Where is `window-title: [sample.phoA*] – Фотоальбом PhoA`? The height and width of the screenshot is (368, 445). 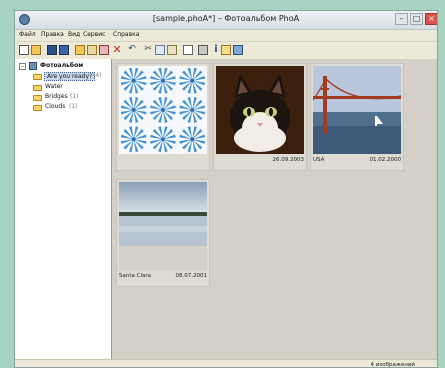
window-title: [sample.phoA*] – Фотоальбом PhoA is located at coordinates (226, 18).